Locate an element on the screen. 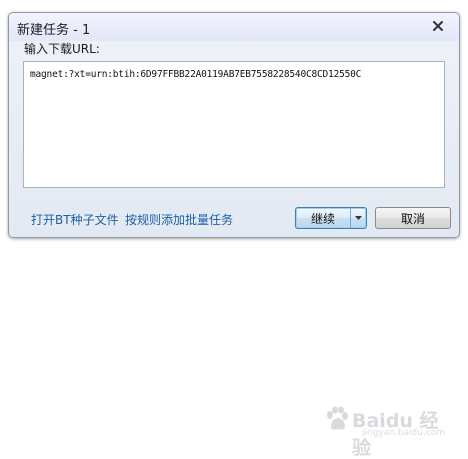 The width and height of the screenshot is (468, 459). baidu-jingyan-watermark: Baidu 经验 jingyan.baidu.com is located at coordinates (385, 431).